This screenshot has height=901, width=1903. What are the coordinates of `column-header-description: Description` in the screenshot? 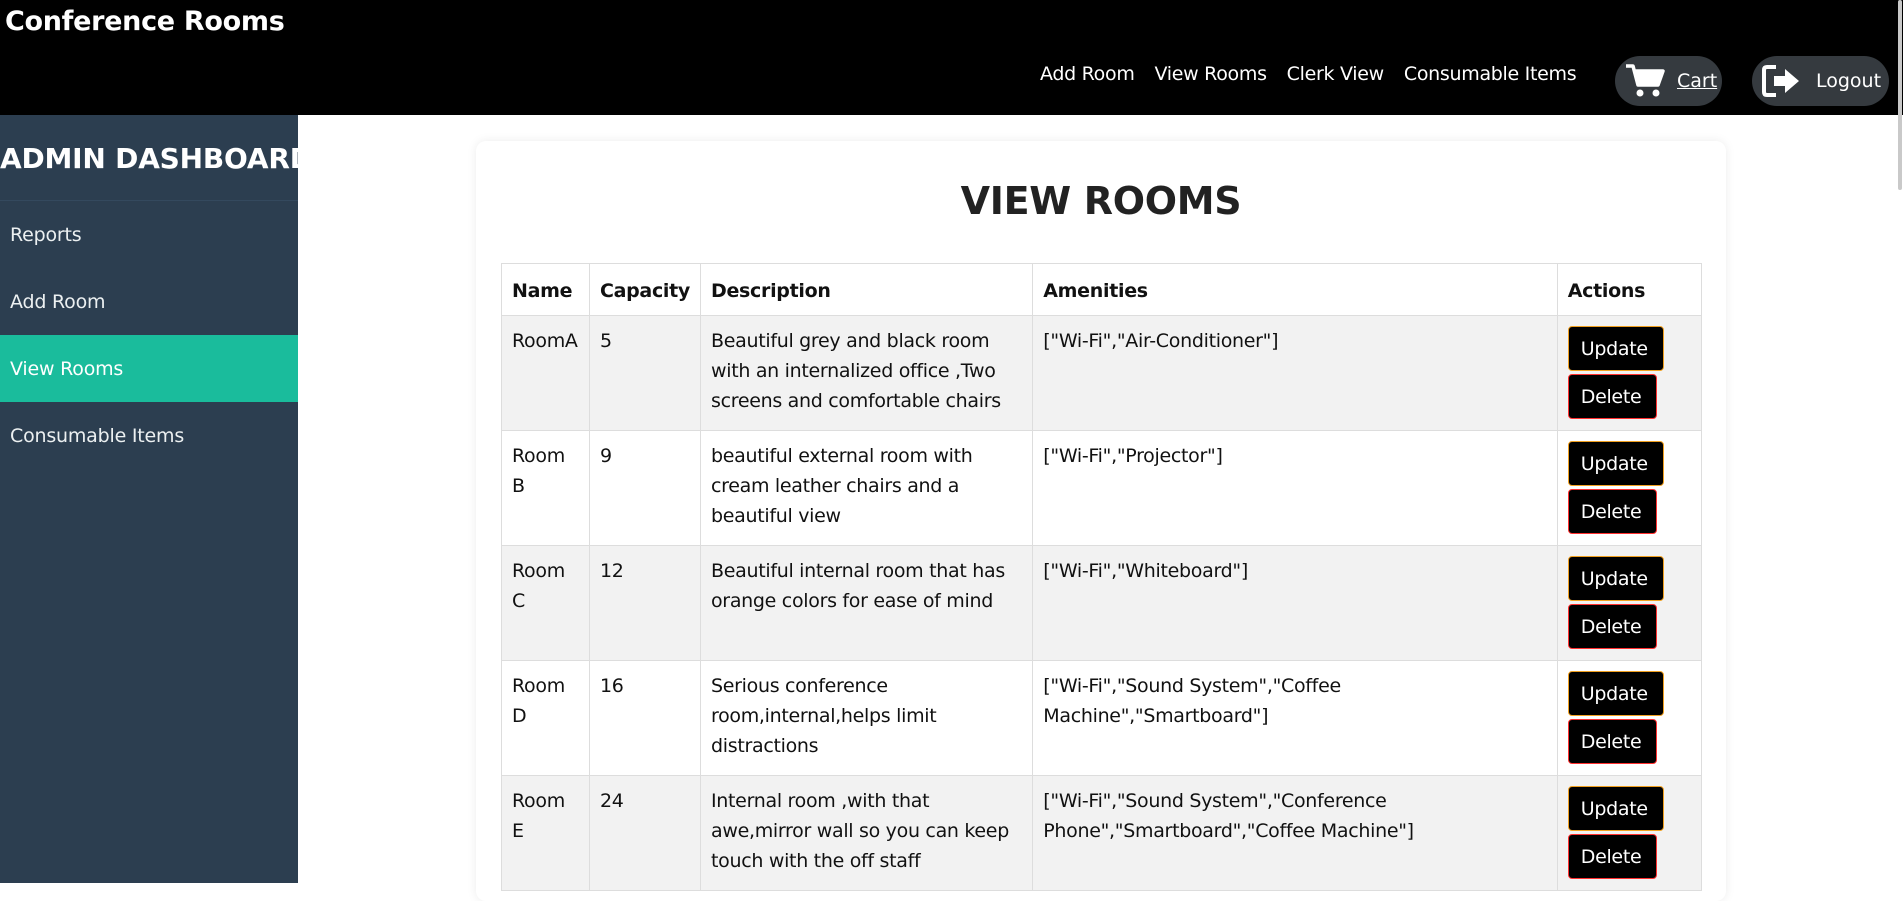 It's located at (866, 289).